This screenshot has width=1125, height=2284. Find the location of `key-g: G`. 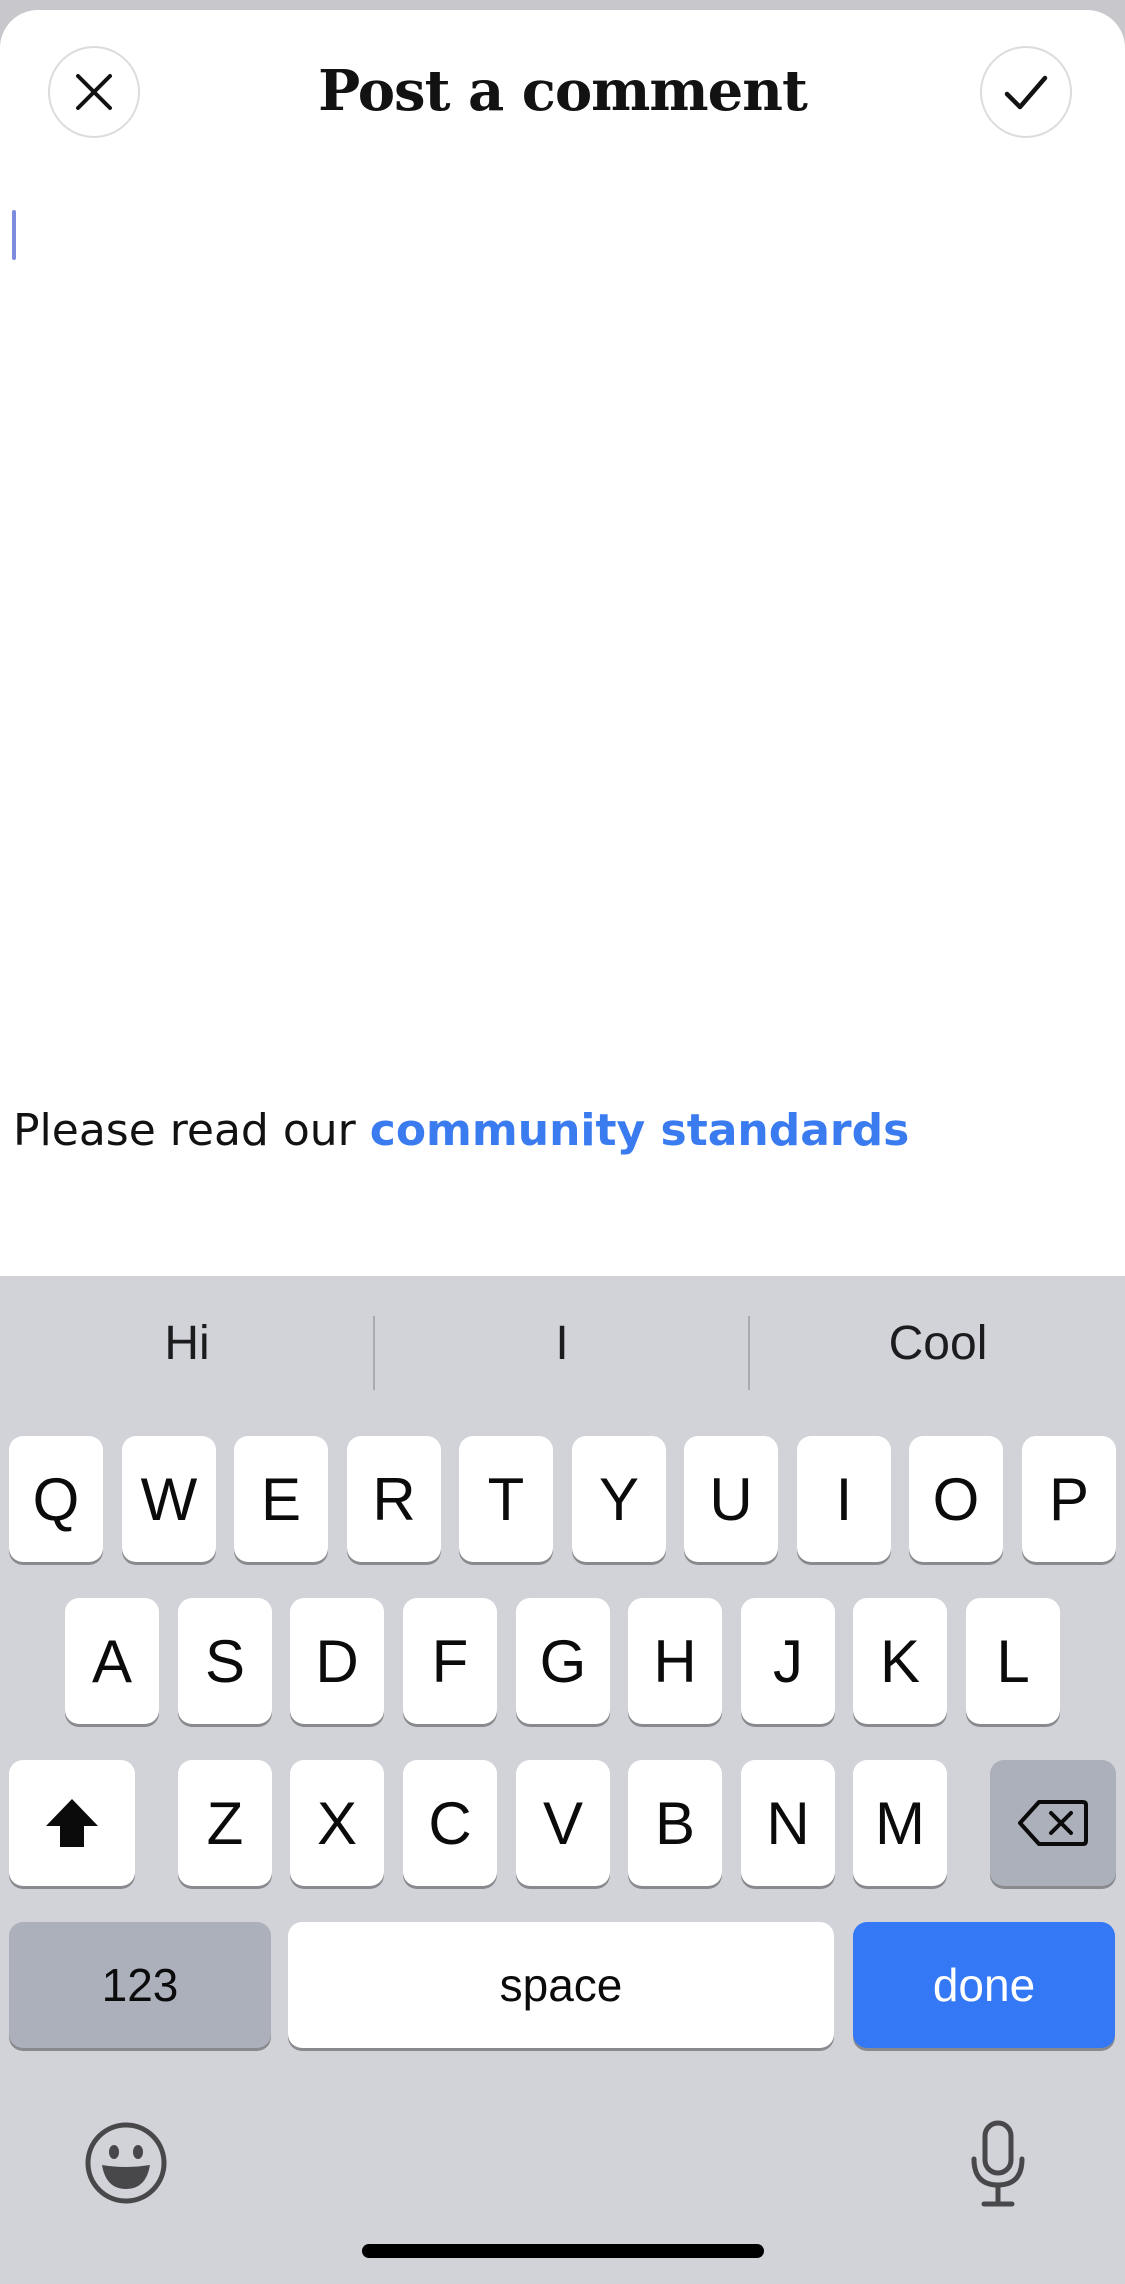

key-g: G is located at coordinates (563, 1661).